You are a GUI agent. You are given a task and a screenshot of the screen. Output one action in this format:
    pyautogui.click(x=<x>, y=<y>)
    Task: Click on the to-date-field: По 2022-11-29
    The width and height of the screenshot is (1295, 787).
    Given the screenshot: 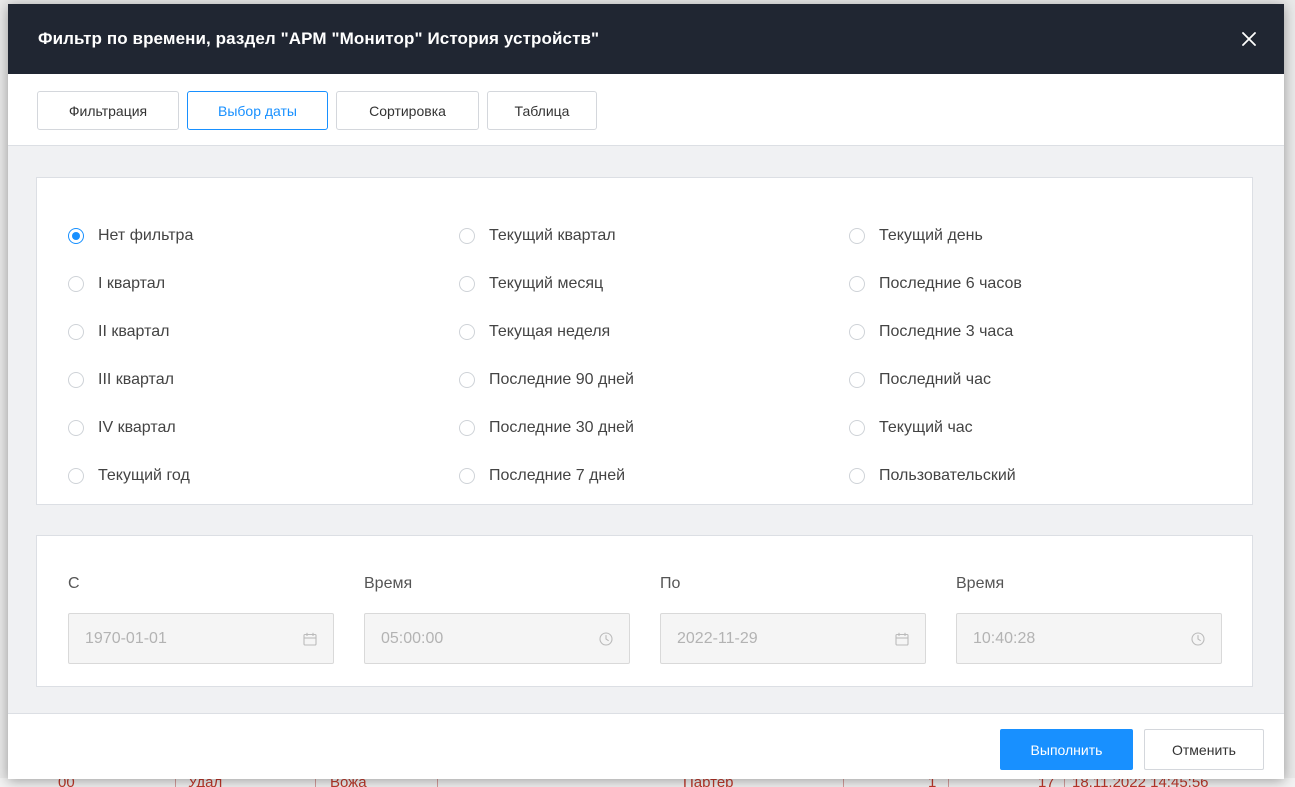 What is the action you would take?
    pyautogui.click(x=793, y=619)
    